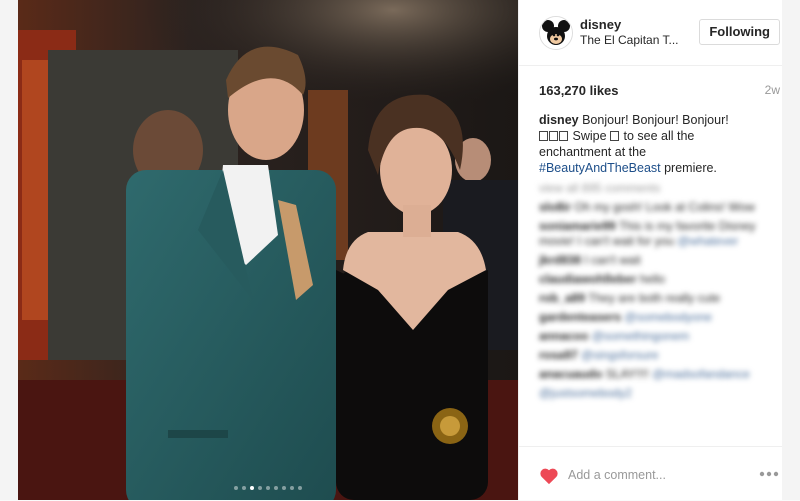  What do you see at coordinates (652, 279) in the screenshot?
I see `comment-text: hello` at bounding box center [652, 279].